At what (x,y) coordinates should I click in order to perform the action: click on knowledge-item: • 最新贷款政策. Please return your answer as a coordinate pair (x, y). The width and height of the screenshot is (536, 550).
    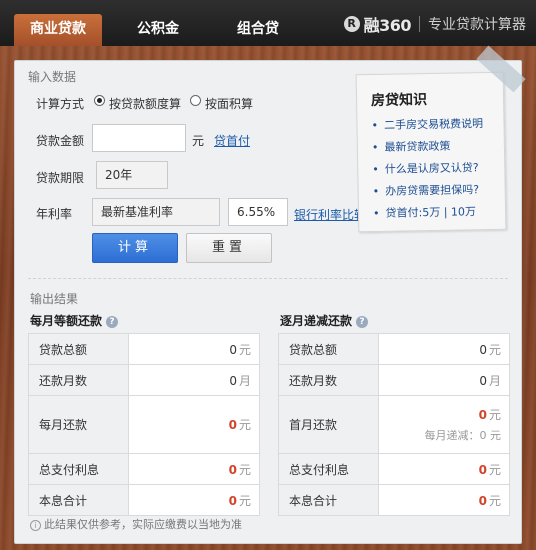
    Looking at the image, I should click on (428, 147).